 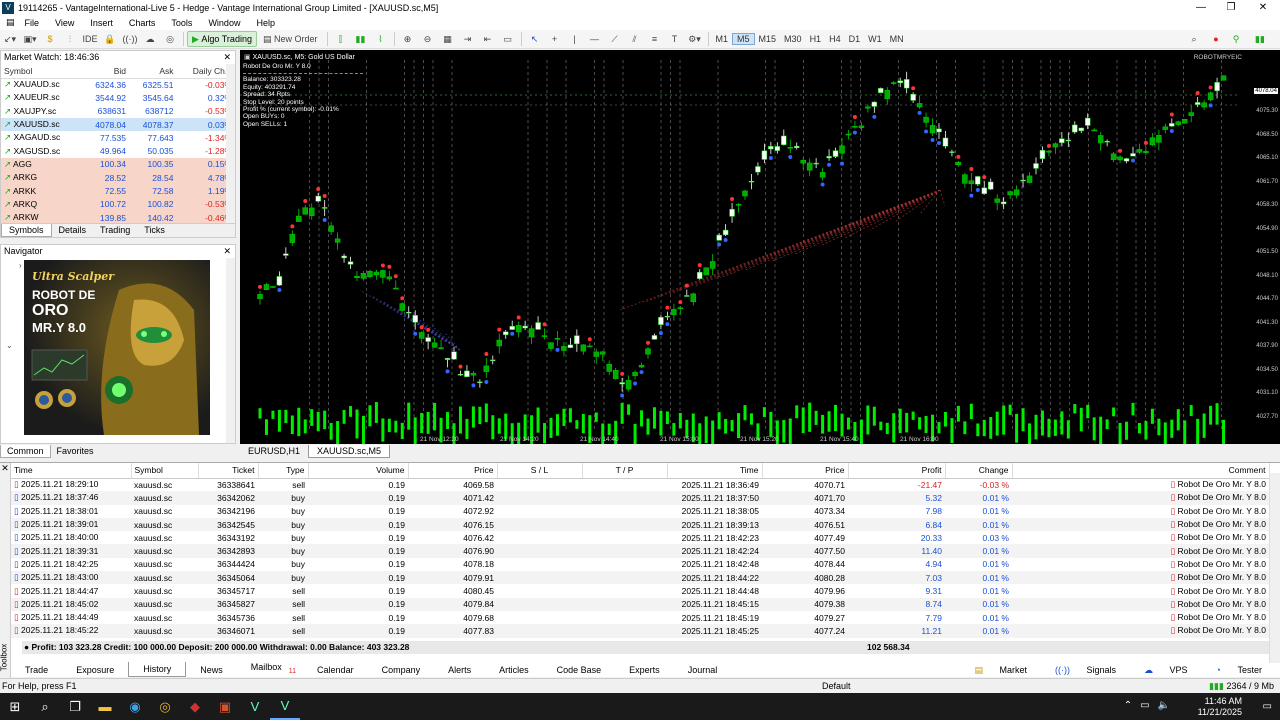 What do you see at coordinates (816, 39) in the screenshot?
I see `tf-h1: H1` at bounding box center [816, 39].